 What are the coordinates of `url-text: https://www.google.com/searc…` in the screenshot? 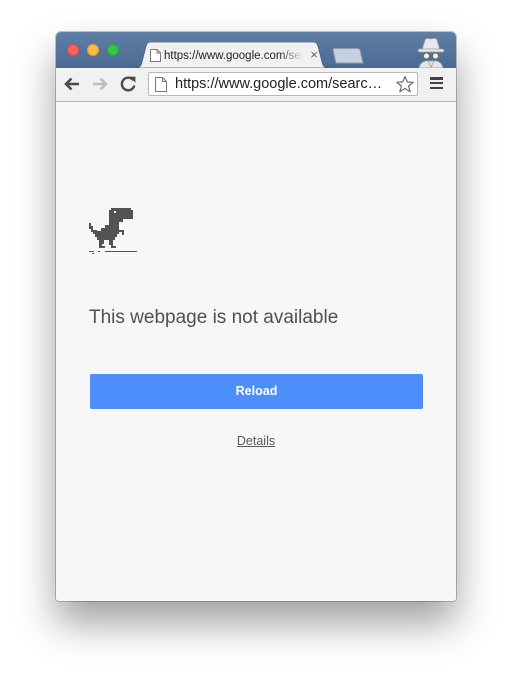 It's located at (281, 84).